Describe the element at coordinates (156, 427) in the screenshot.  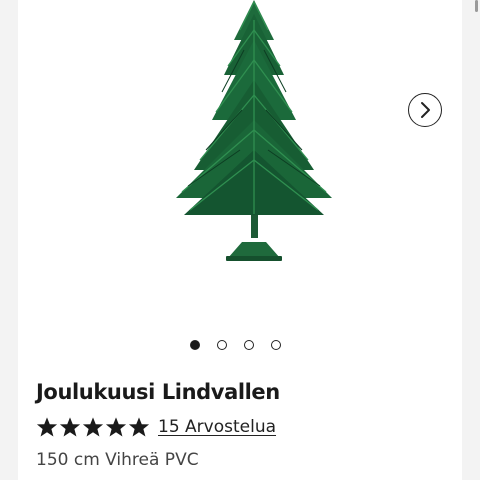
I see `product-rating: 15 Arvostelua` at that location.